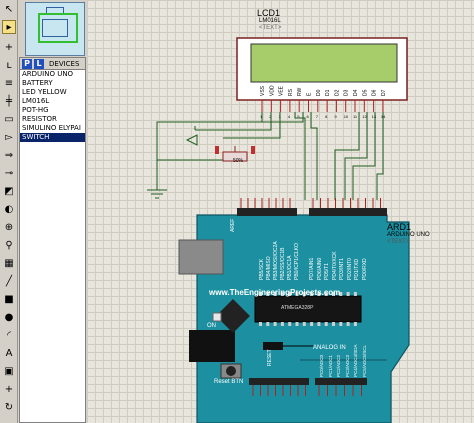  I want to click on wire-d6, so click(364, 156).